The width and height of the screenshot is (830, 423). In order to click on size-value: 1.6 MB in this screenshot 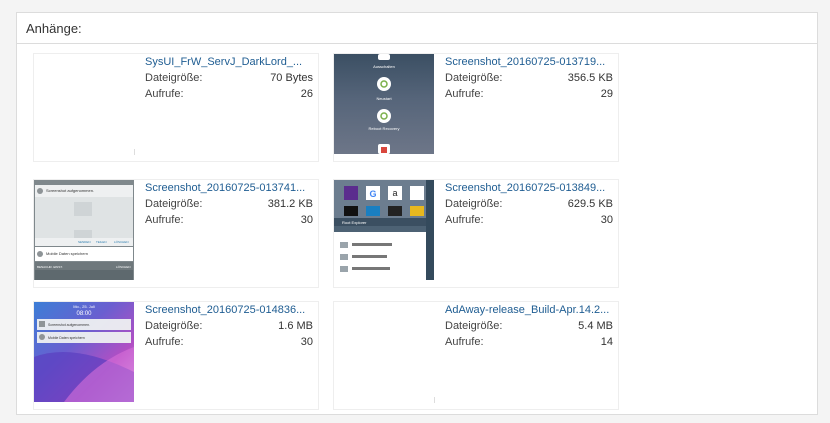, I will do `click(295, 326)`.